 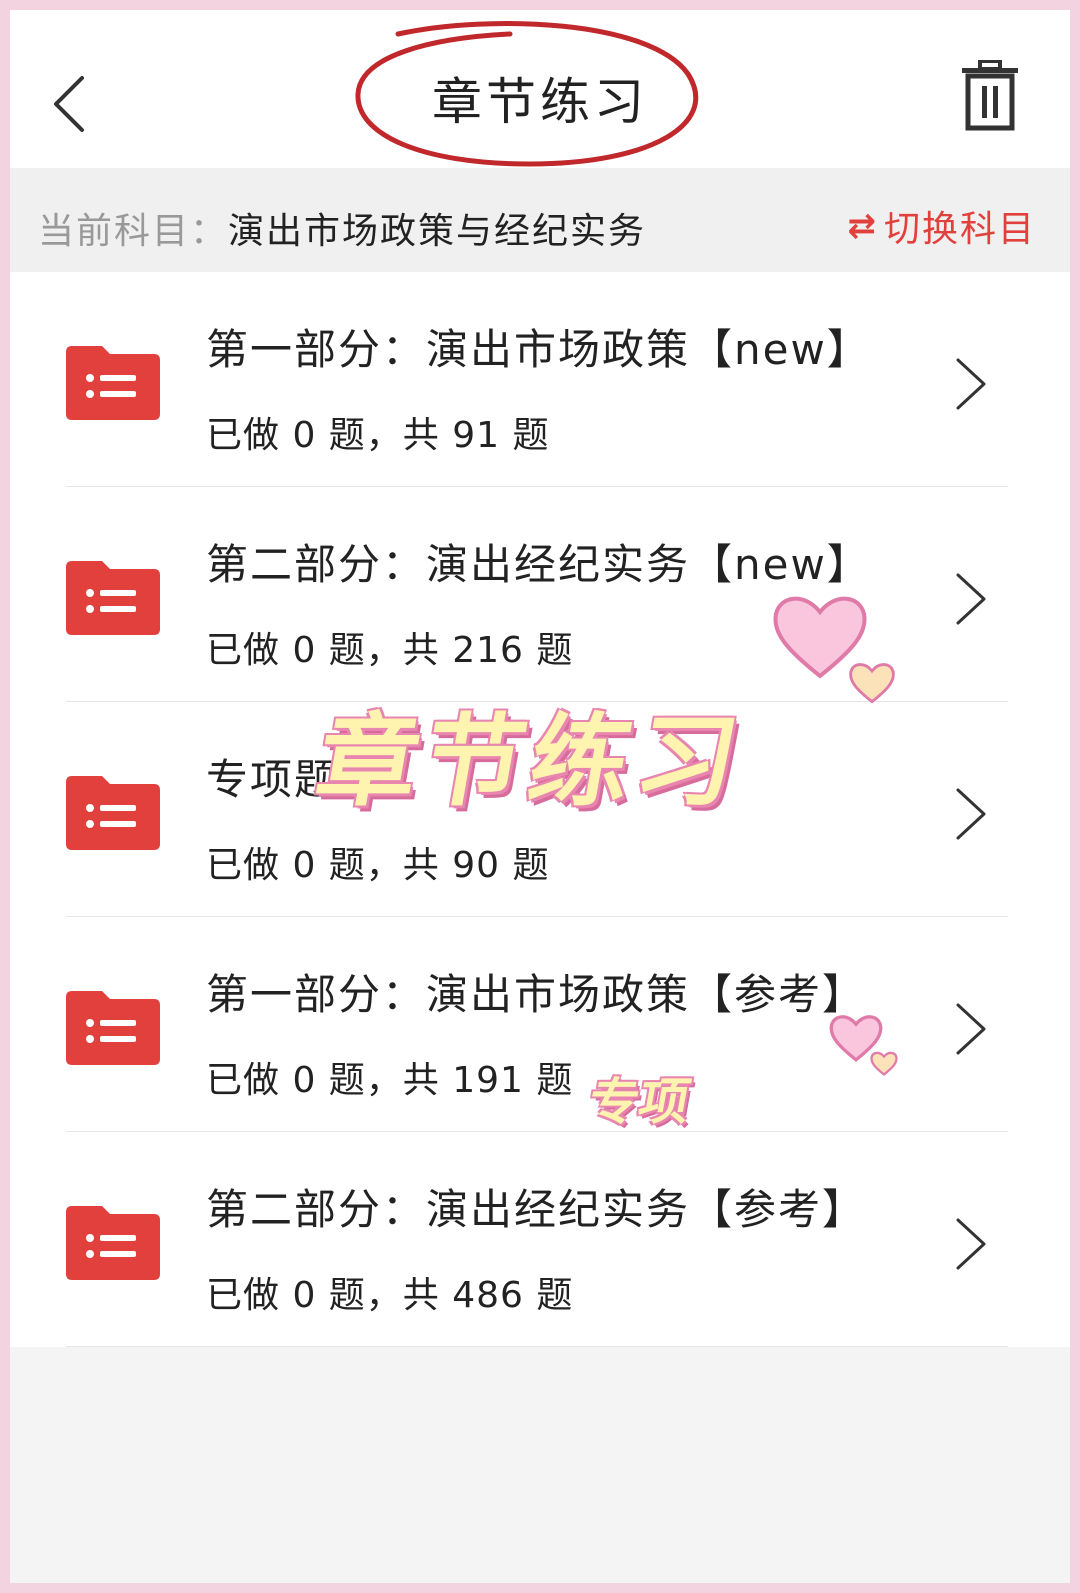 I want to click on chapter-item-2: 第二部分：演出经纪实务【new】 已做 0 题，共 216 题, so click(x=540, y=594).